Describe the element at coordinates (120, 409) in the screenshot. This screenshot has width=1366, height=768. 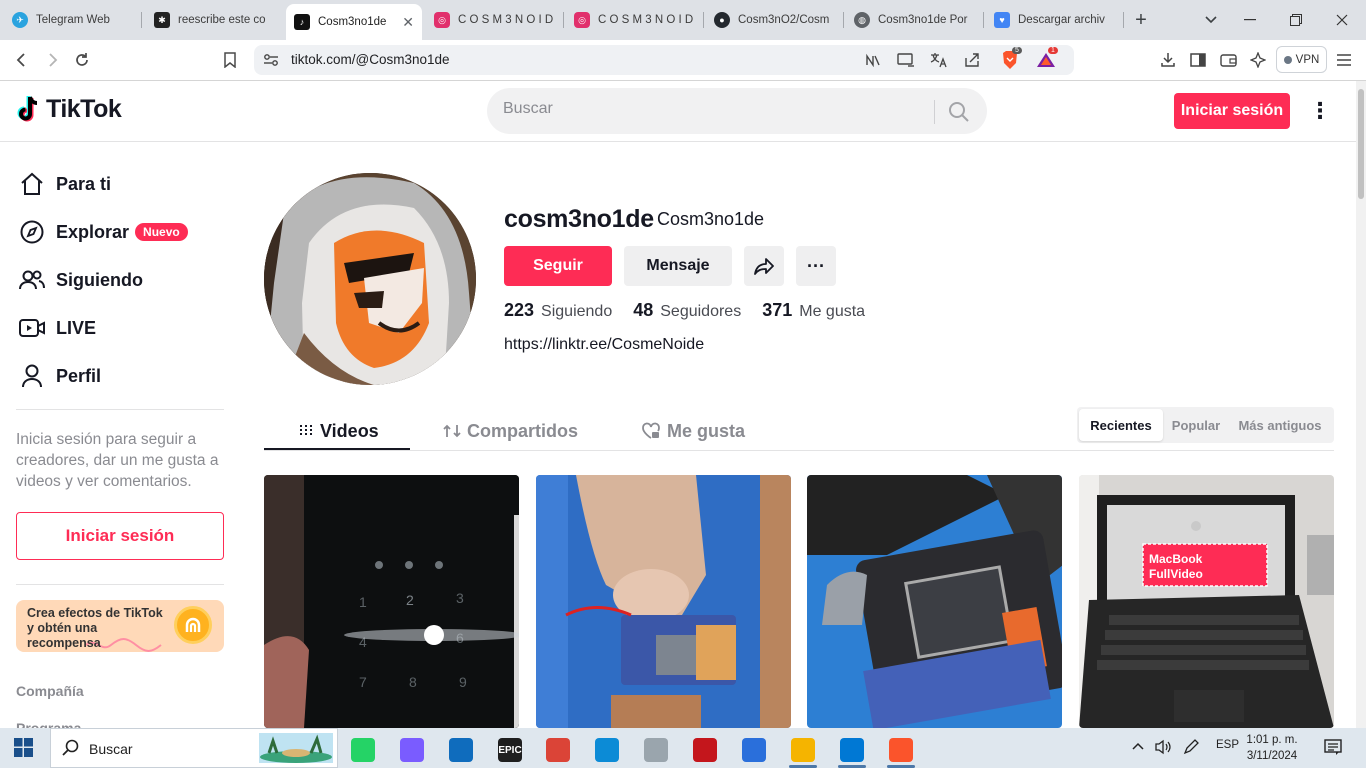
I see `sidebar-divider` at that location.